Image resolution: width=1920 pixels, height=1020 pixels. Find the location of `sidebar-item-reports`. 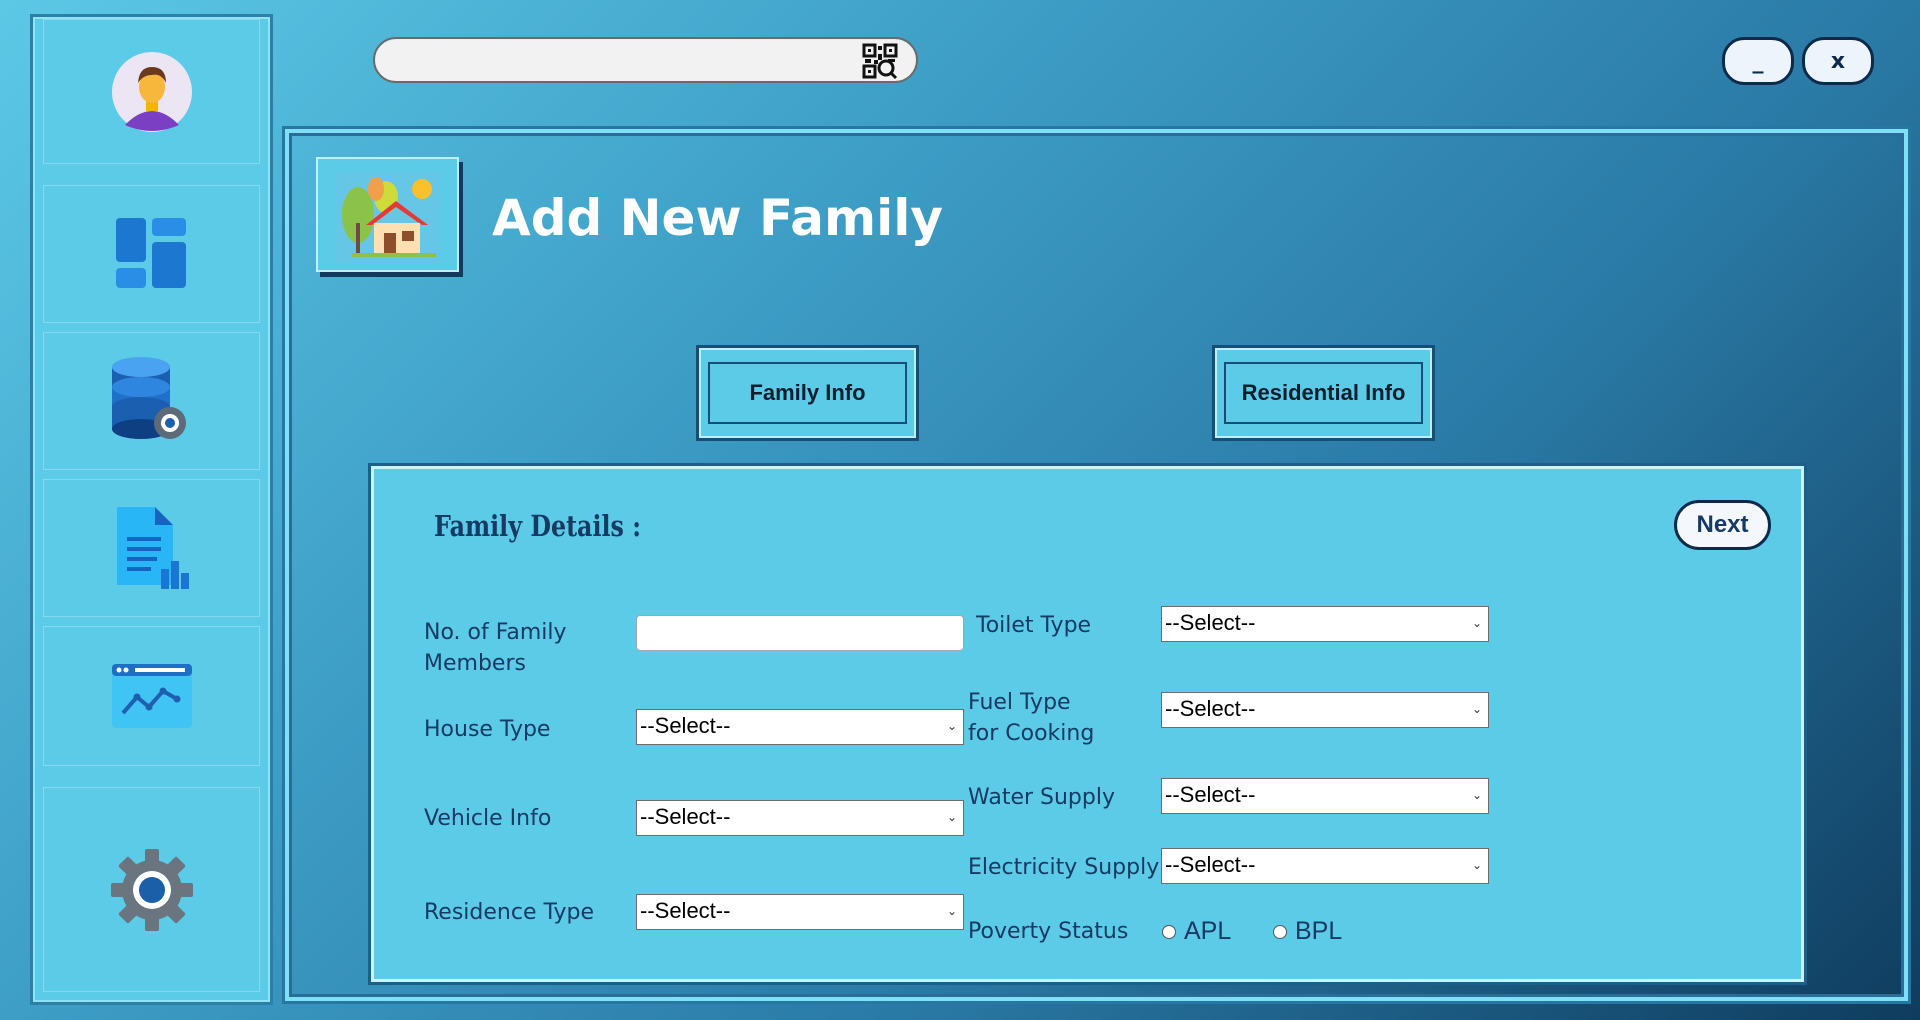

sidebar-item-reports is located at coordinates (151, 548).